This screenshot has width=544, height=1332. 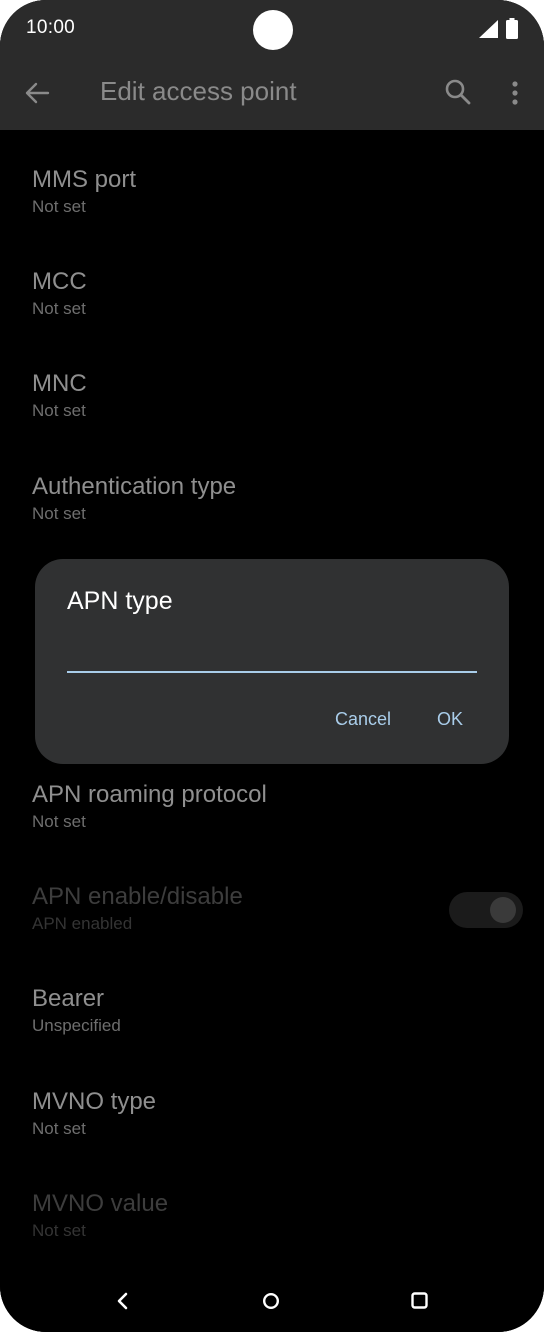 I want to click on pref-title: MVNO type, so click(x=94, y=1101).